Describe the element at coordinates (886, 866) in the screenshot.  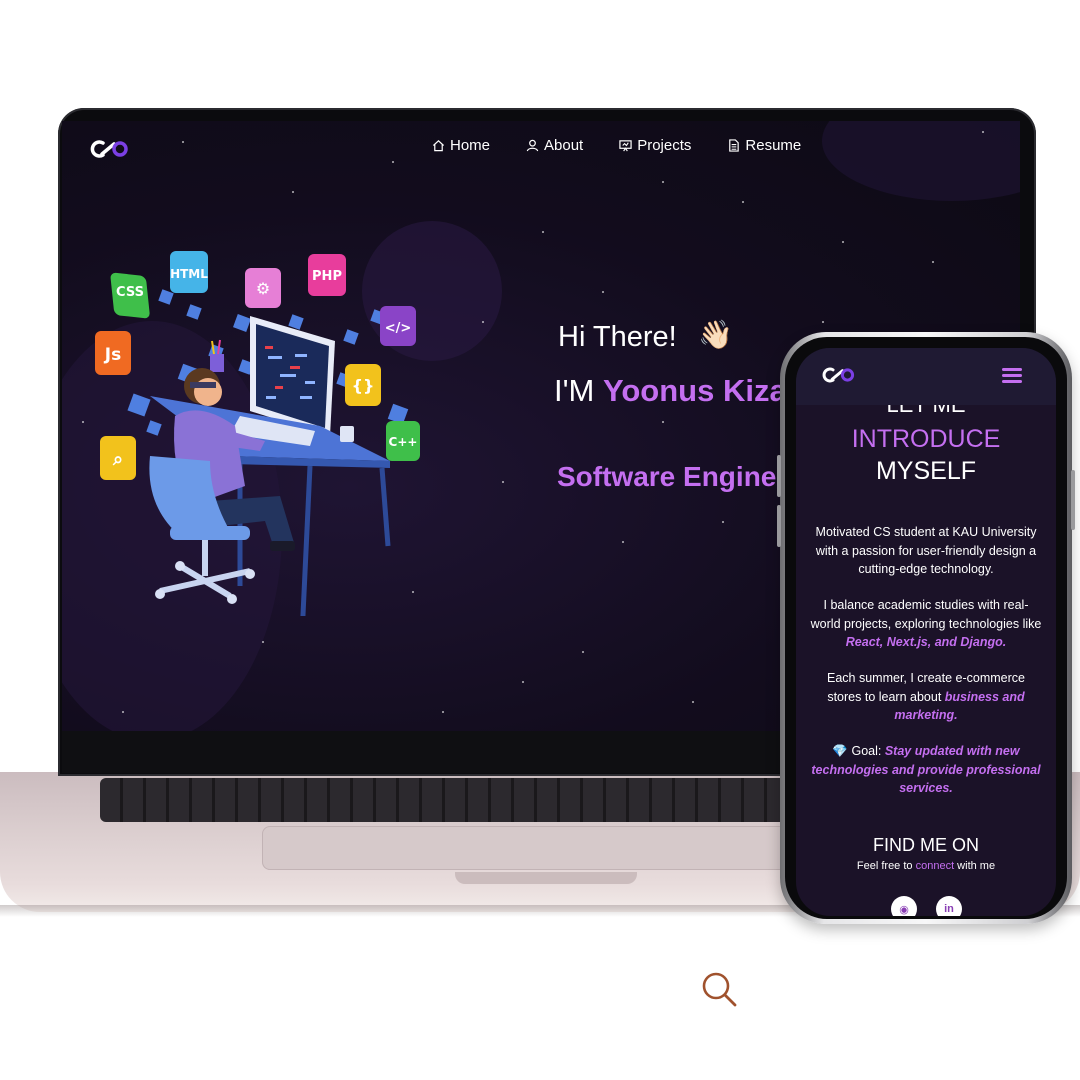
I see `find-sub-text: Feel free to` at that location.